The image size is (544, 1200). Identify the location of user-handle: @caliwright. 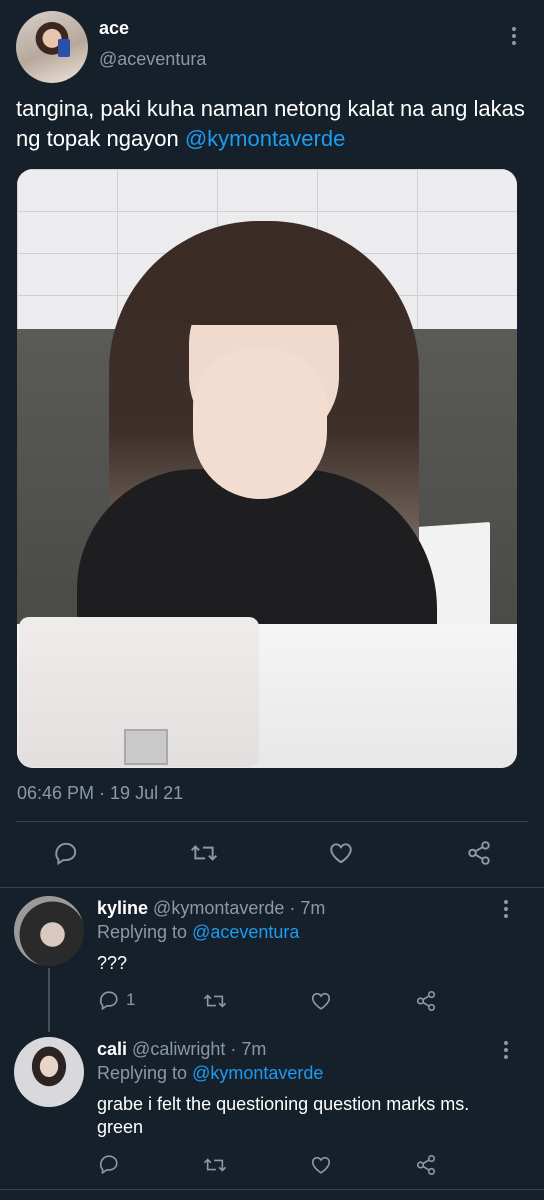
(178, 1049).